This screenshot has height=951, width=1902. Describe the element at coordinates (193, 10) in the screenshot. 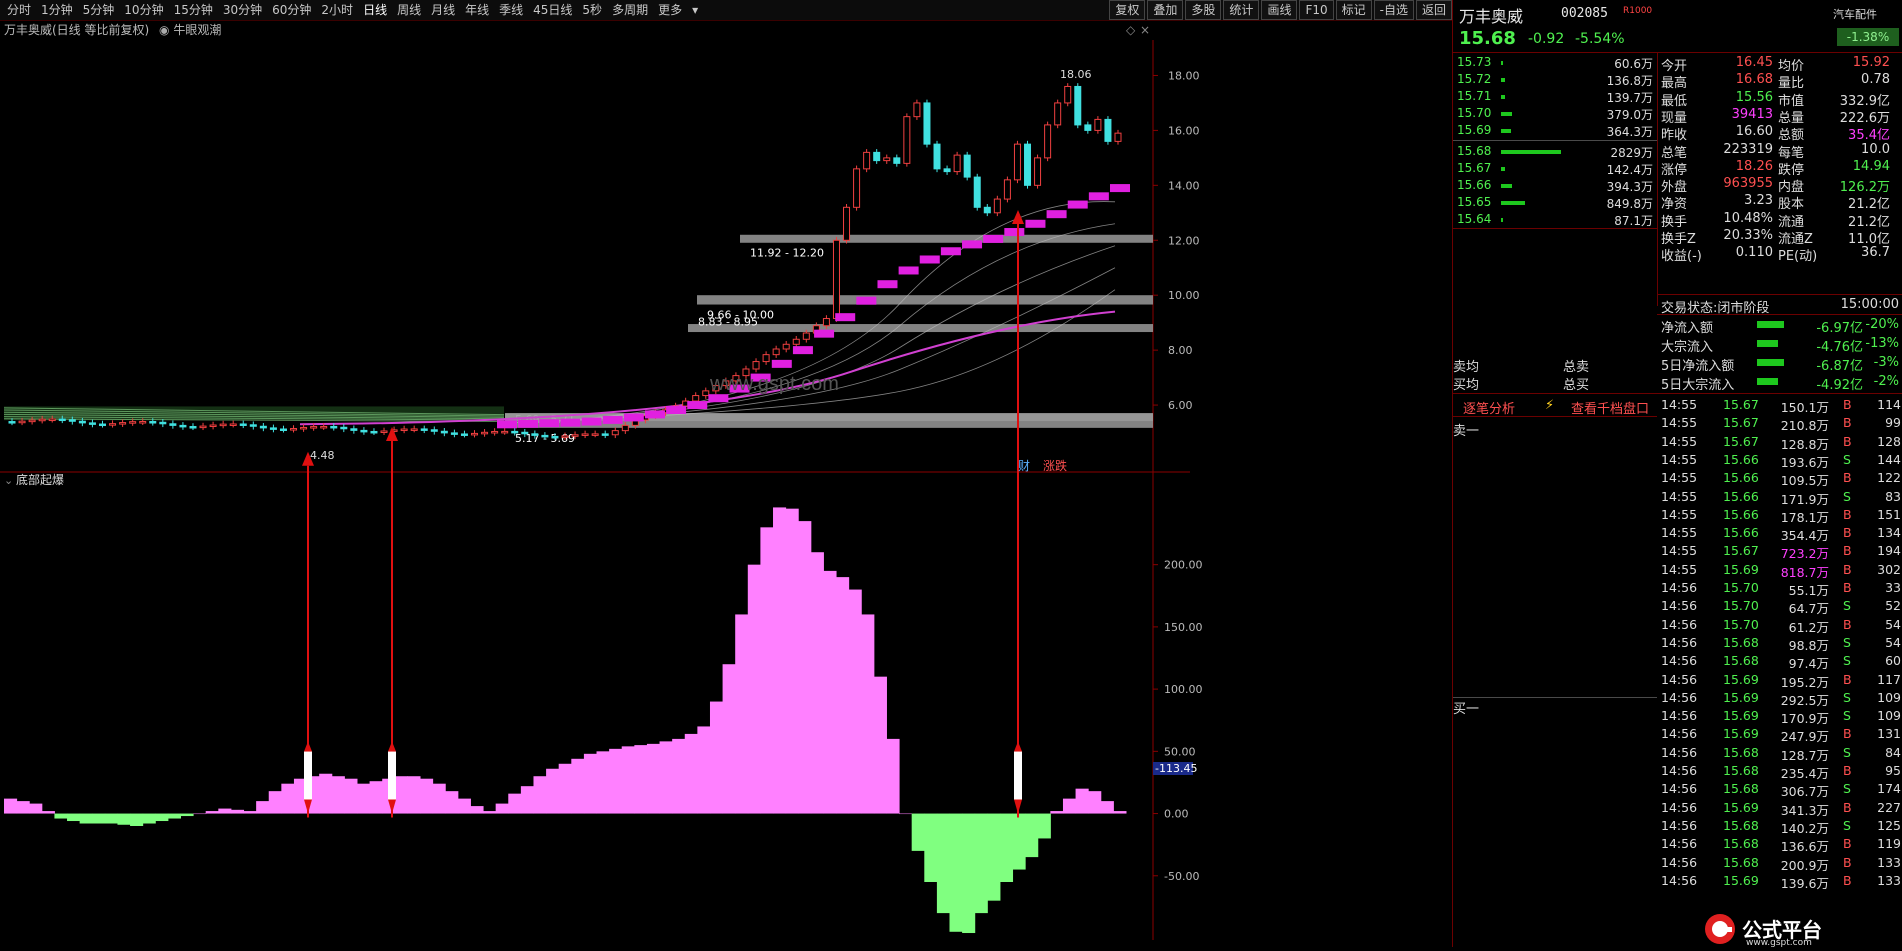

I see `period-tab: 15分钟` at that location.